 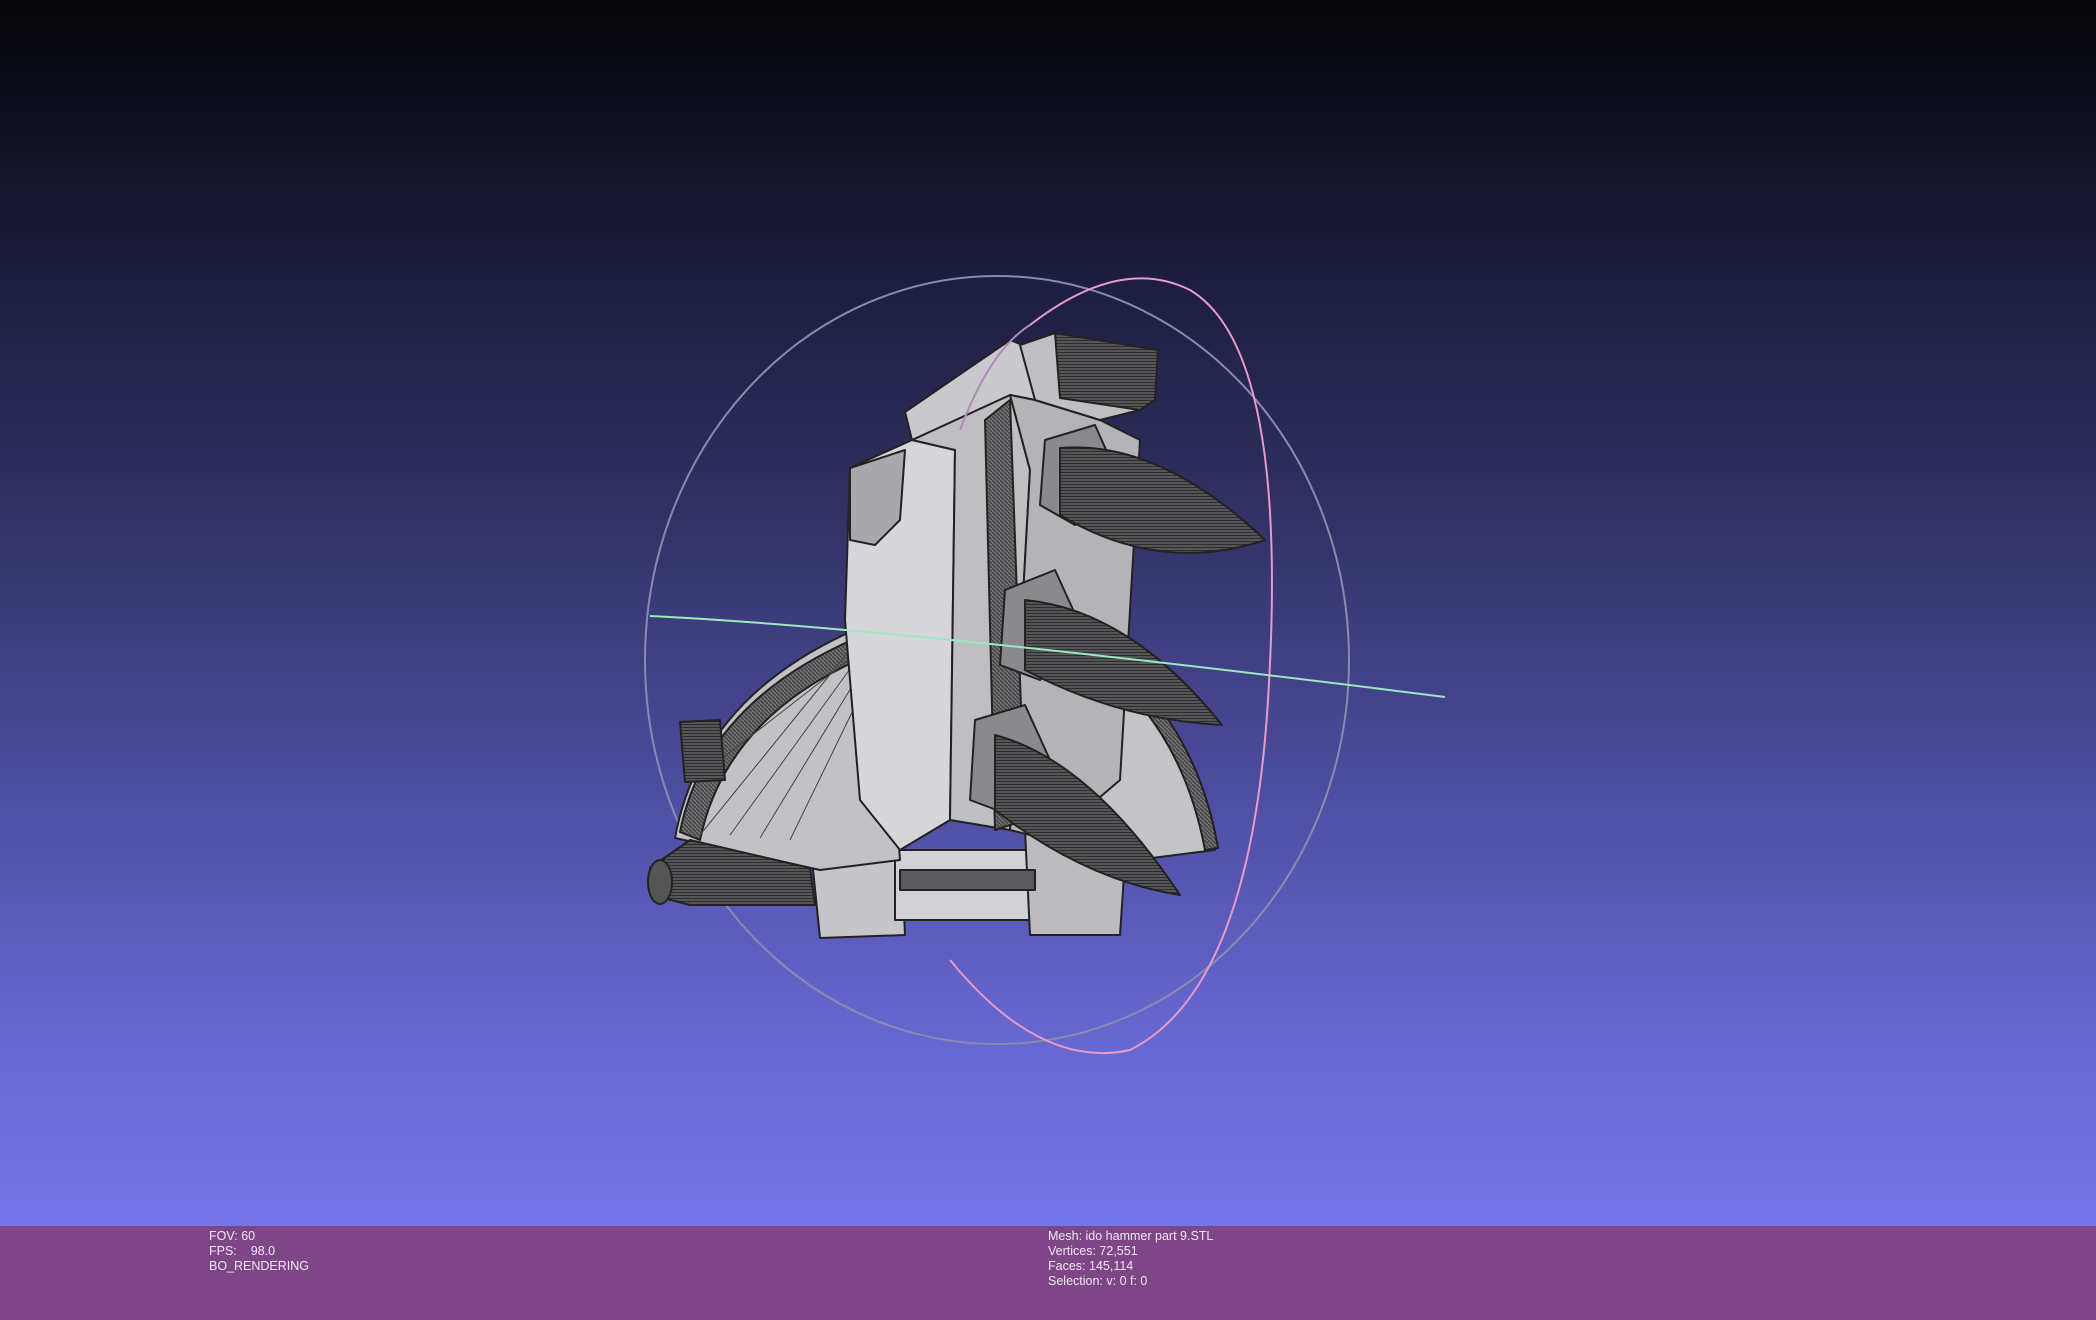 I want to click on fov-value: 60, so click(x=248, y=1236).